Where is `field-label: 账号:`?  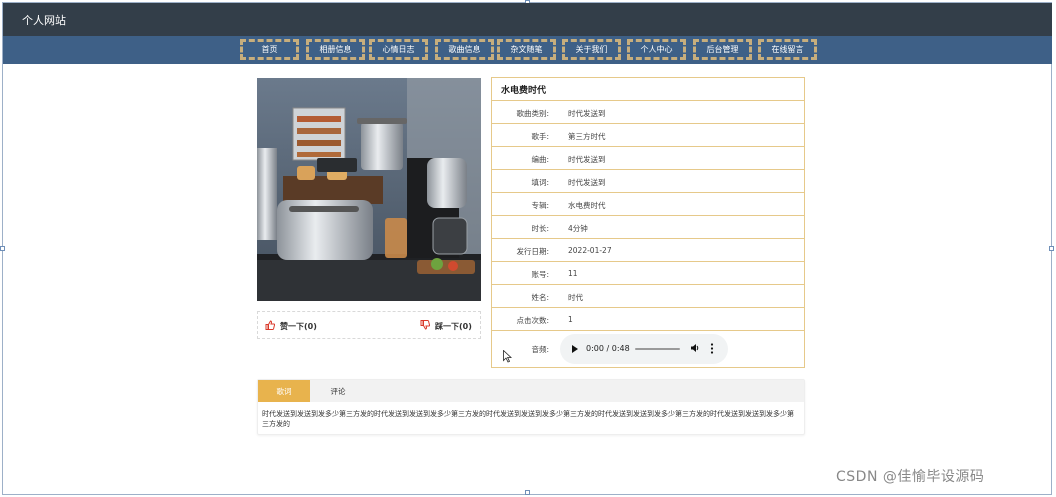
field-label: 账号: is located at coordinates (540, 274).